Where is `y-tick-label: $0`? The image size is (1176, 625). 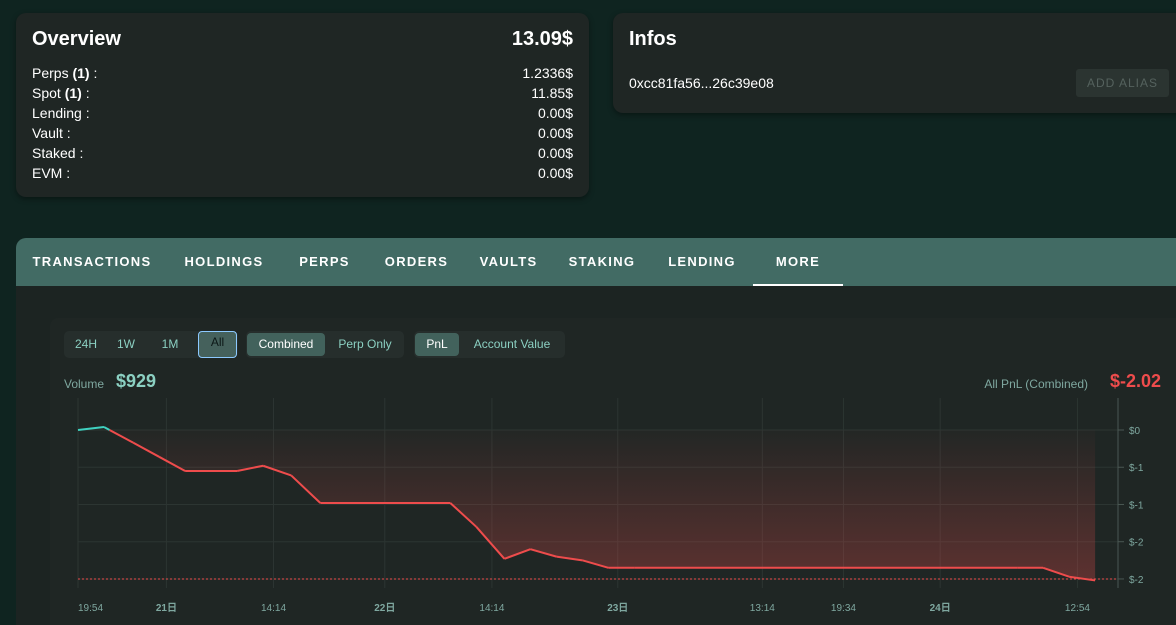
y-tick-label: $0 is located at coordinates (1135, 431).